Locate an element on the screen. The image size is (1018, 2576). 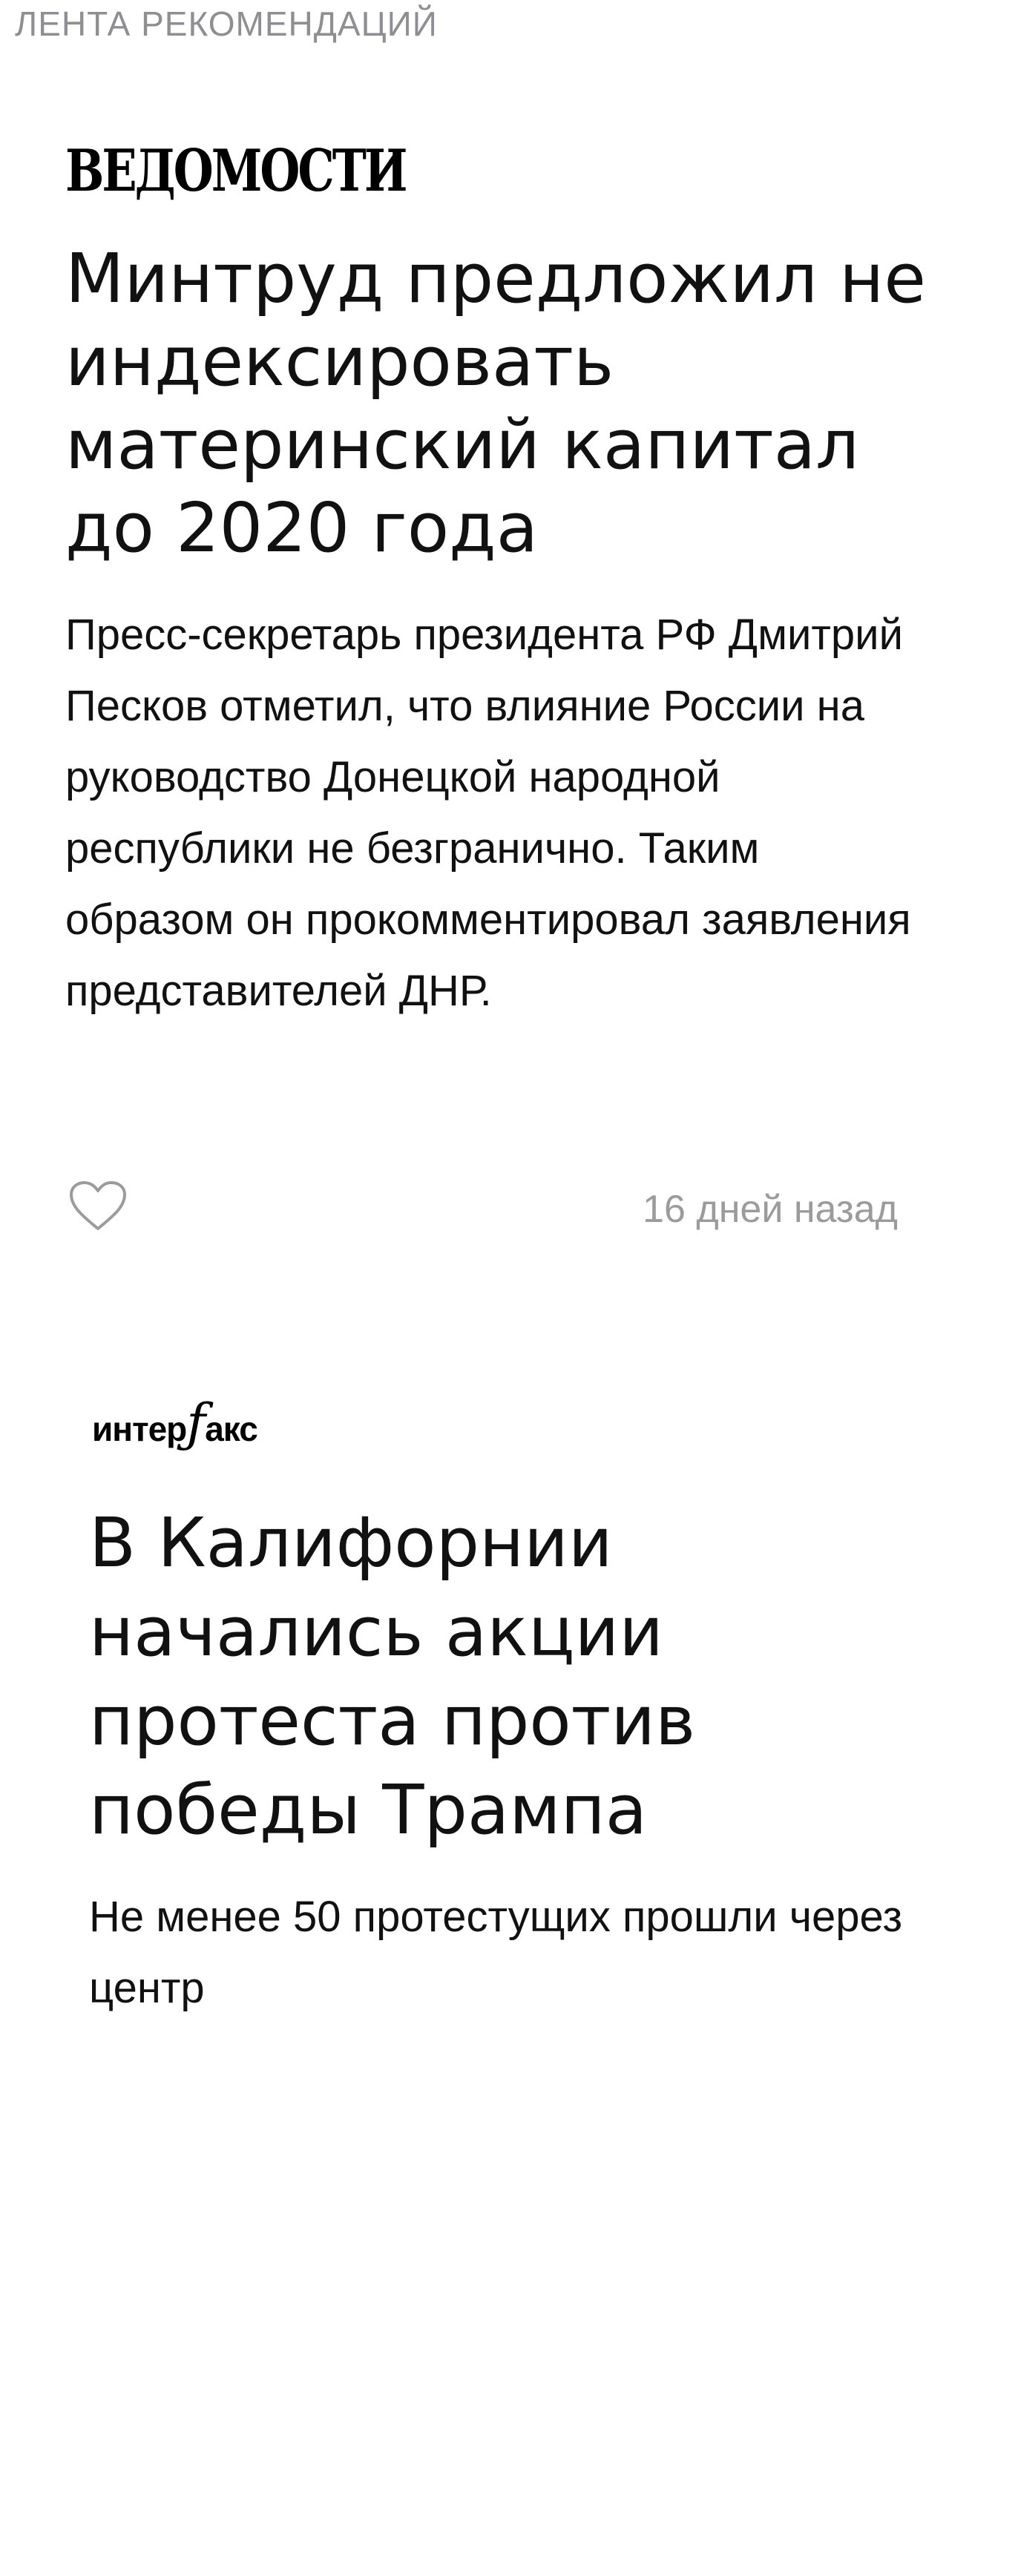
source-logo-vedomosti: ВЕДОМОСТИ is located at coordinates (236, 171).